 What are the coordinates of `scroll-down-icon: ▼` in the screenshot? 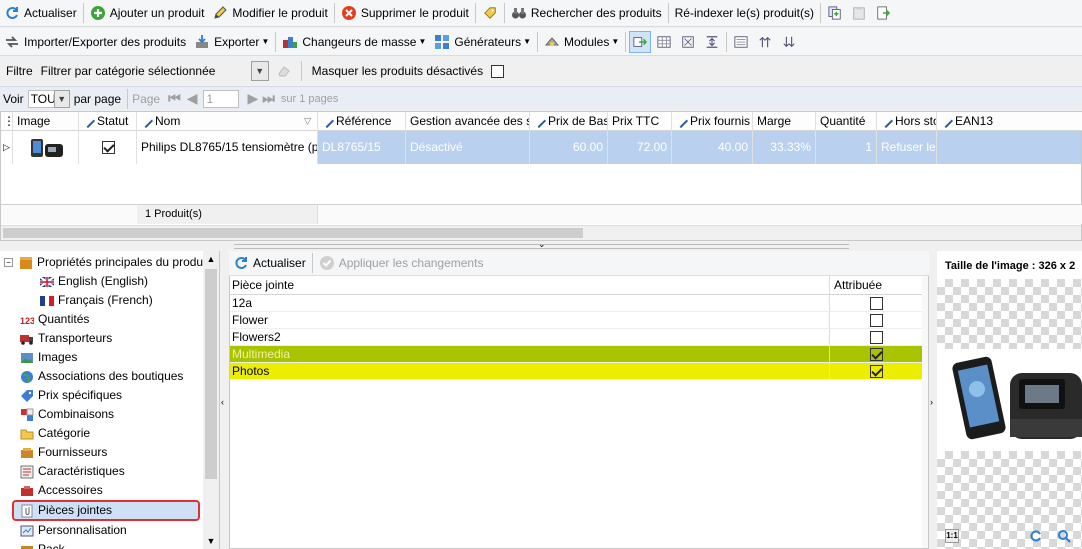 It's located at (211, 541).